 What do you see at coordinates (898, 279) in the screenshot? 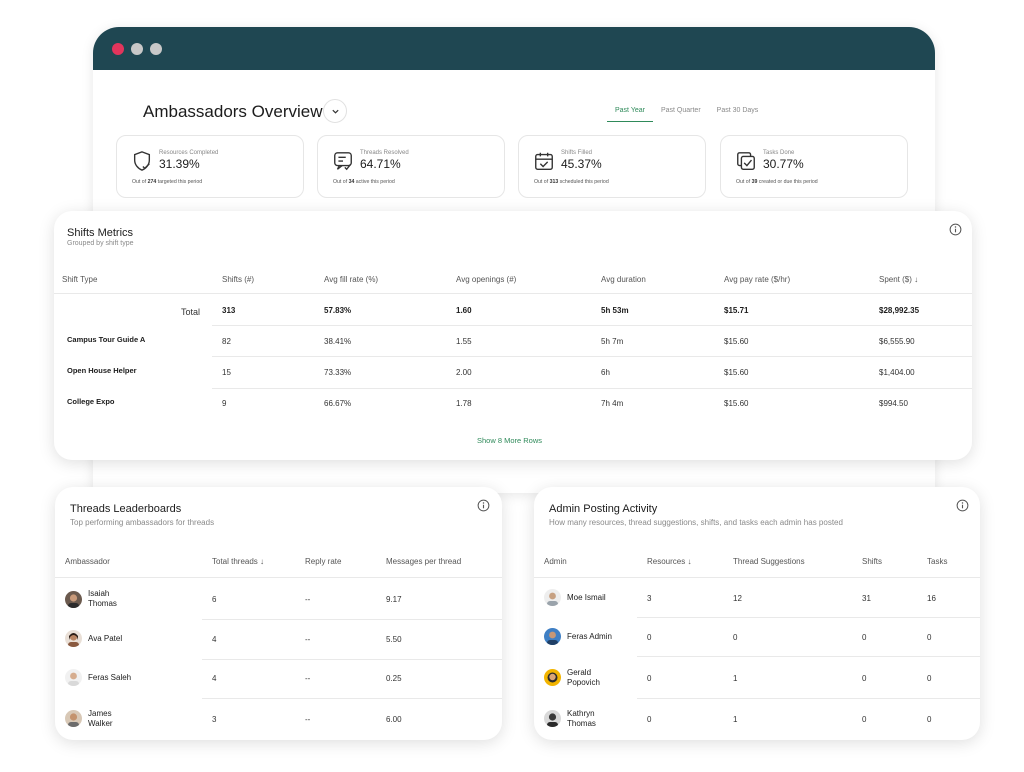
I see `column-header-sorted: Spent ($) ↓` at bounding box center [898, 279].